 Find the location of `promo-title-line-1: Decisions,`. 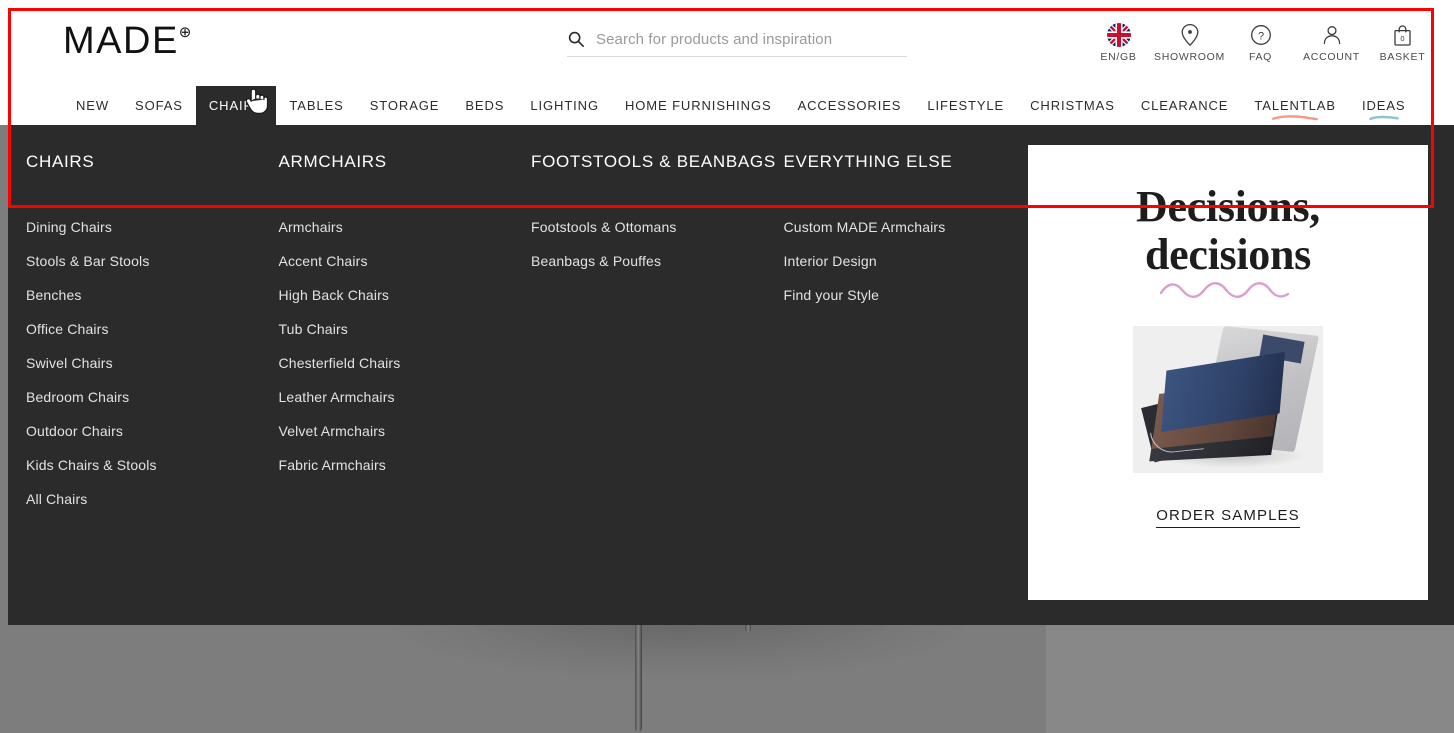

promo-title-line-1: Decisions, is located at coordinates (1227, 206).